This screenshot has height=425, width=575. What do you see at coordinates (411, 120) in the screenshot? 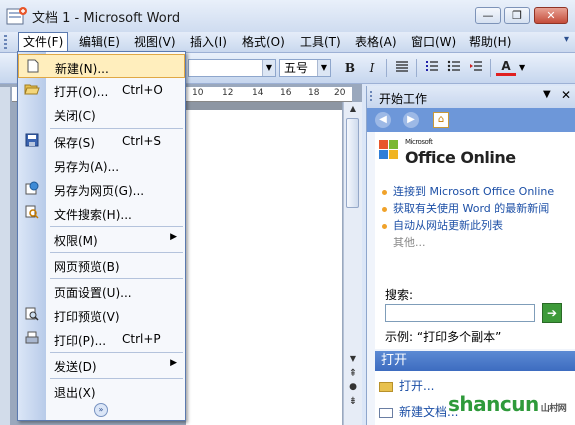
I see `forward-icon: ▶` at bounding box center [411, 120].